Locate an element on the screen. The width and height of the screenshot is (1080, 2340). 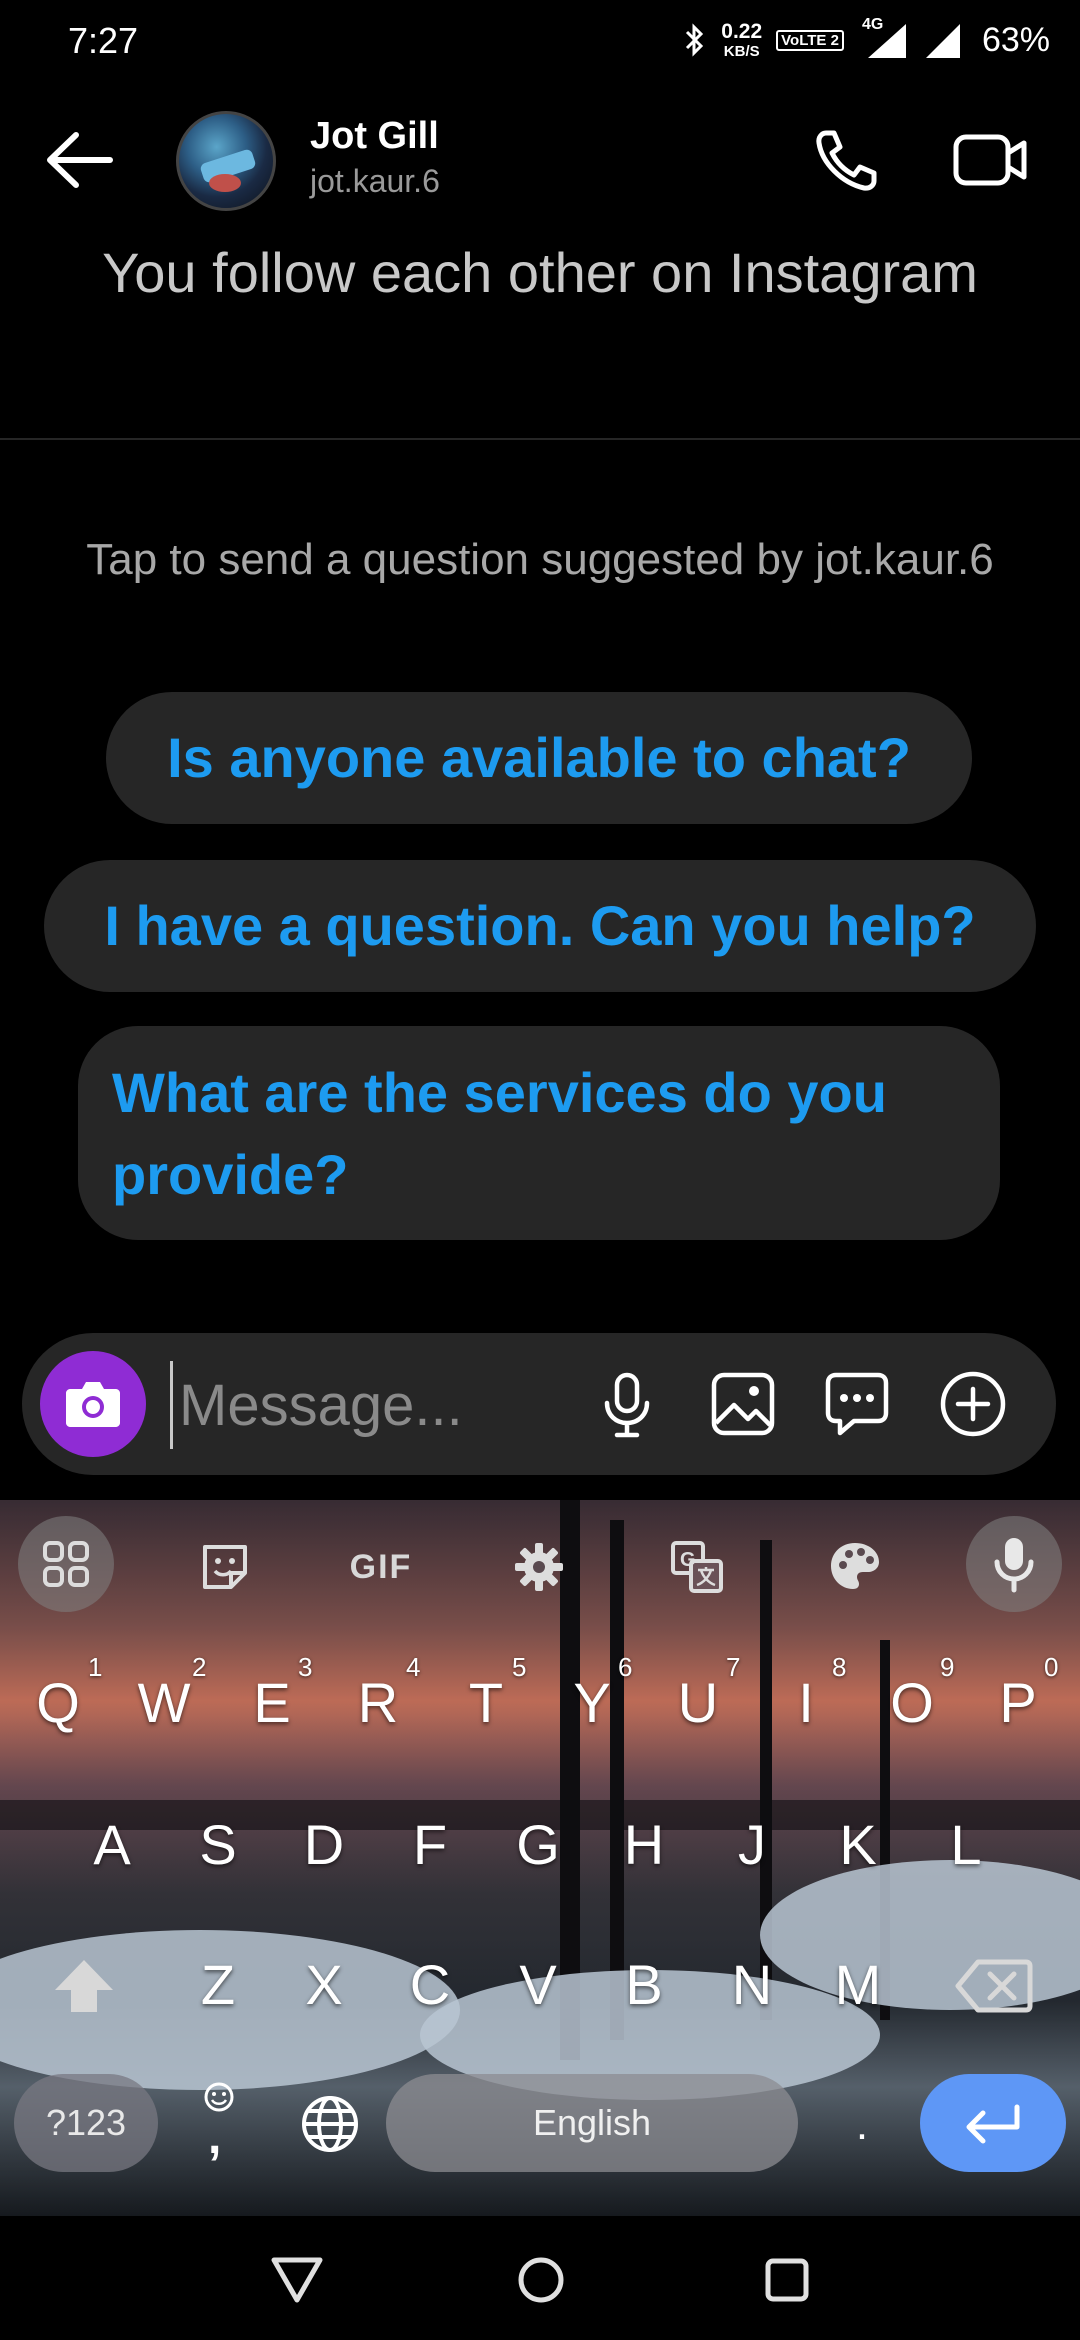
translate-button: G is located at coordinates (697, 1567).